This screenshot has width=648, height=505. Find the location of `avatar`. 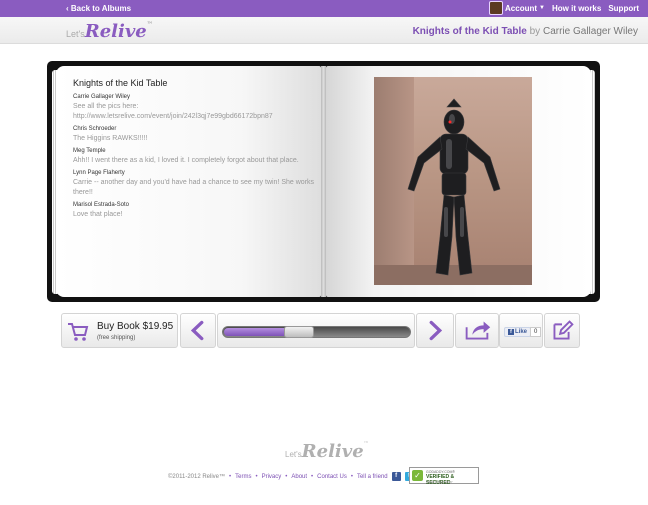

avatar is located at coordinates (496, 8).